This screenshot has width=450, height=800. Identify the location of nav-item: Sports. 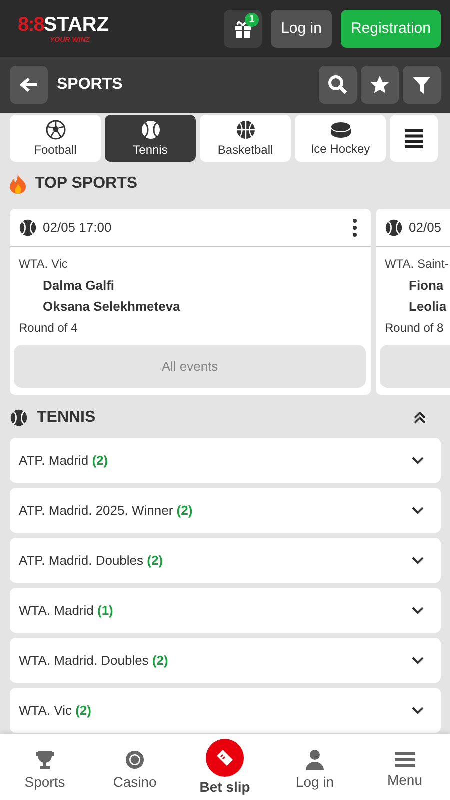
(45, 767).